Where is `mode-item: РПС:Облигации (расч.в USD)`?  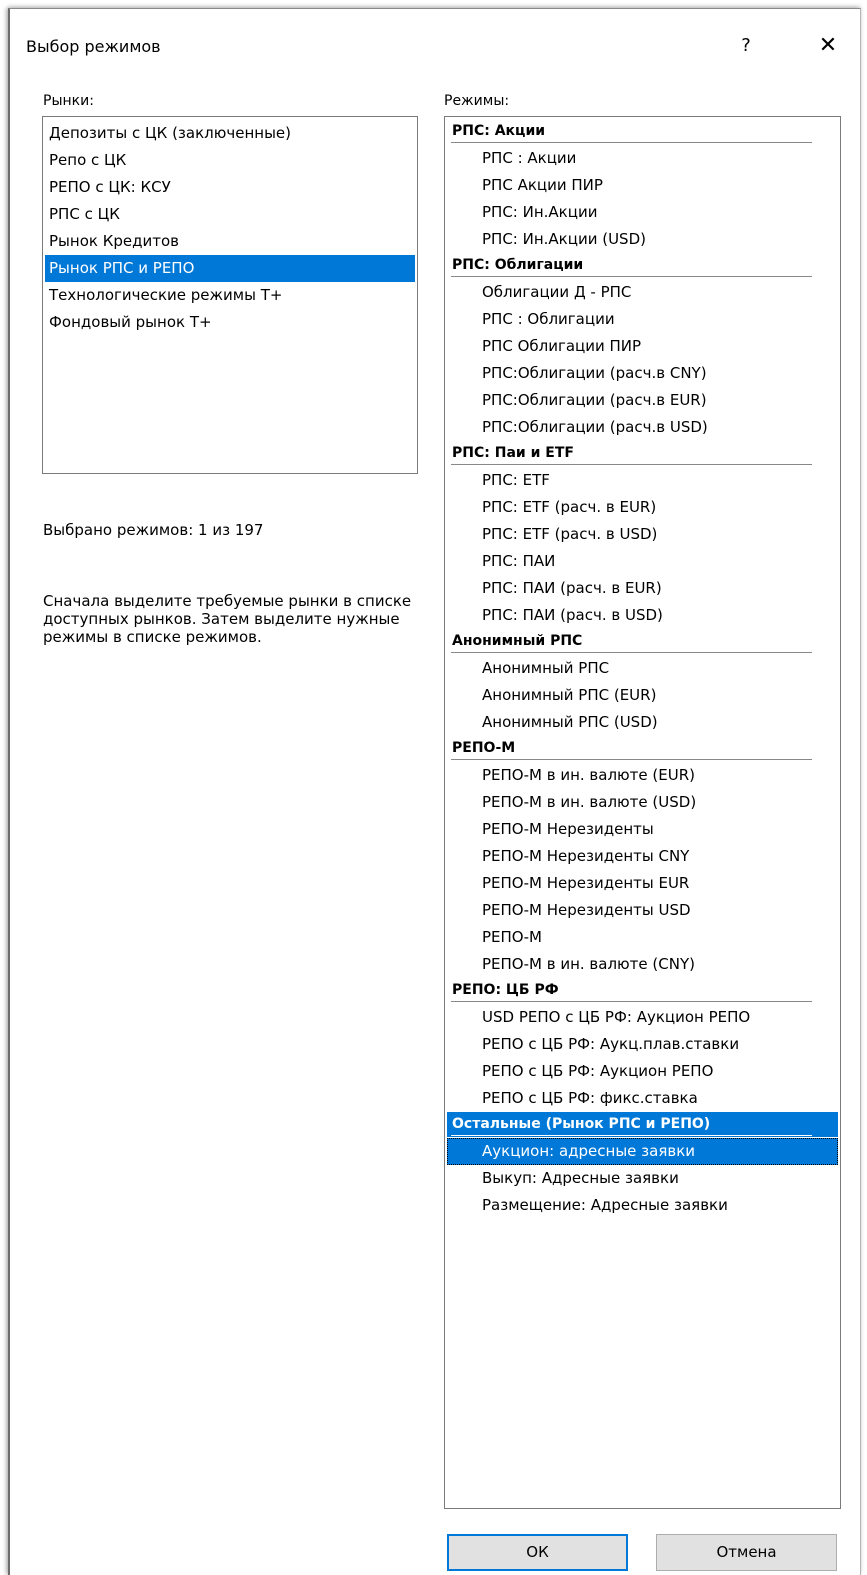
mode-item: РПС:Облигации (расч.в USD) is located at coordinates (642, 427).